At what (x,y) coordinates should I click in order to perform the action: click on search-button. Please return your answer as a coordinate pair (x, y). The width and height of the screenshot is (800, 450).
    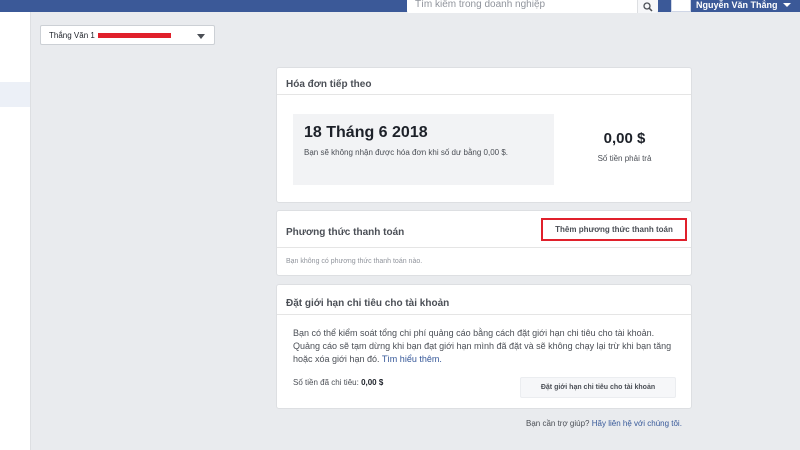
    Looking at the image, I should click on (647, 6).